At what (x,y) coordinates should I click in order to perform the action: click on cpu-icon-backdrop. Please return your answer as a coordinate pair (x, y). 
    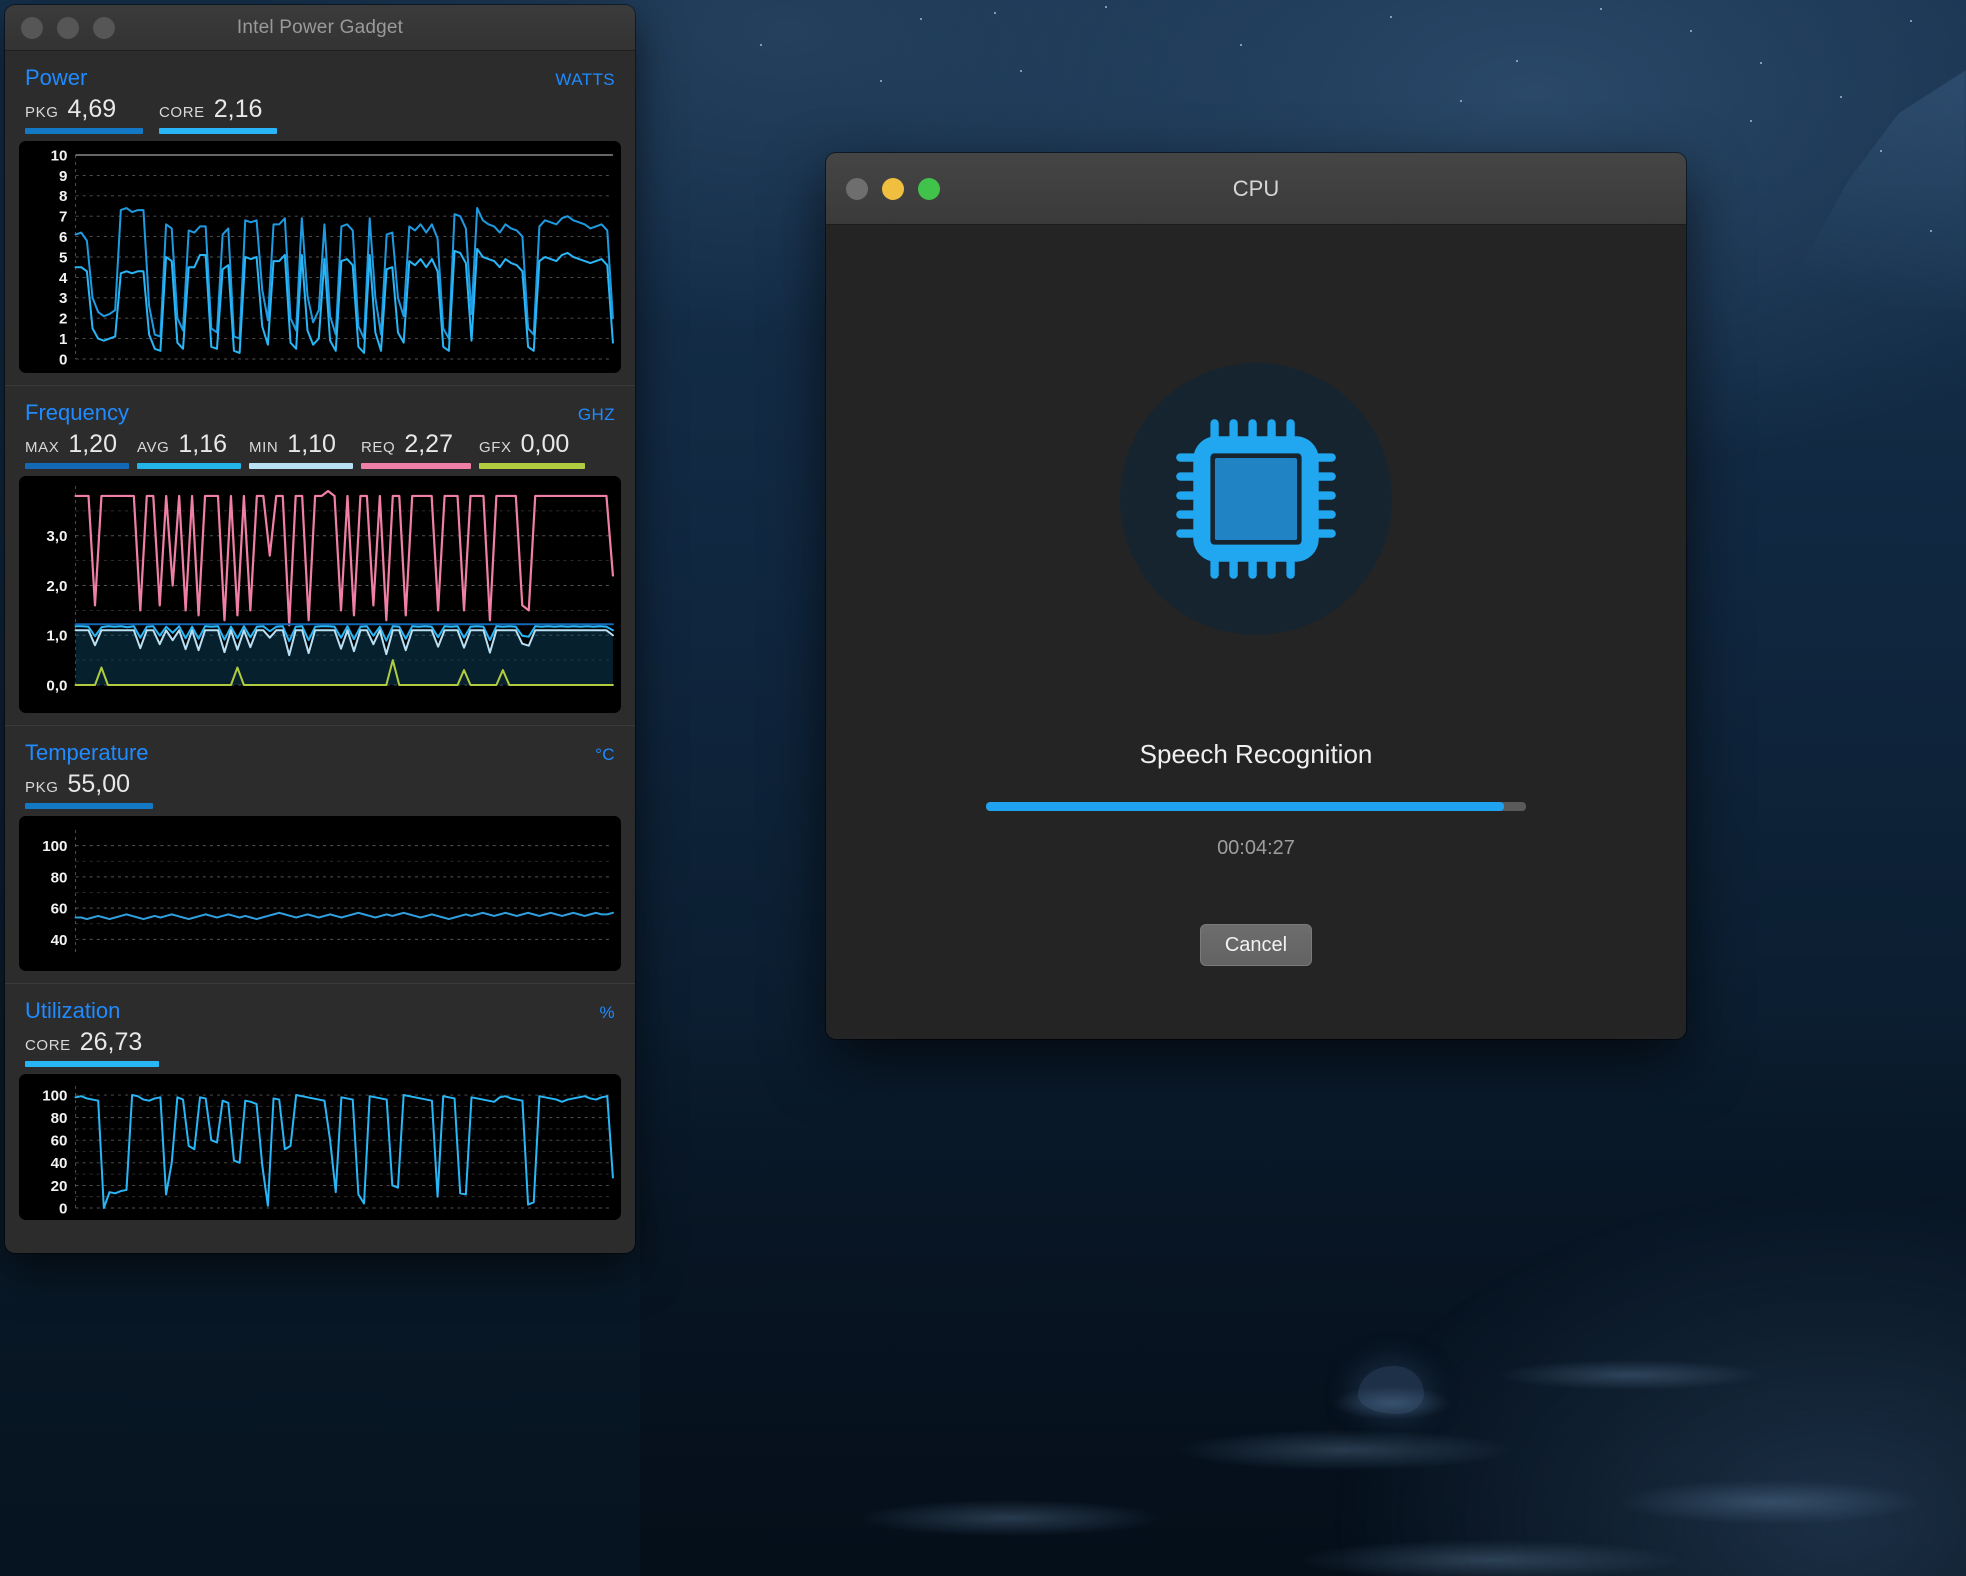
    Looking at the image, I should click on (1256, 499).